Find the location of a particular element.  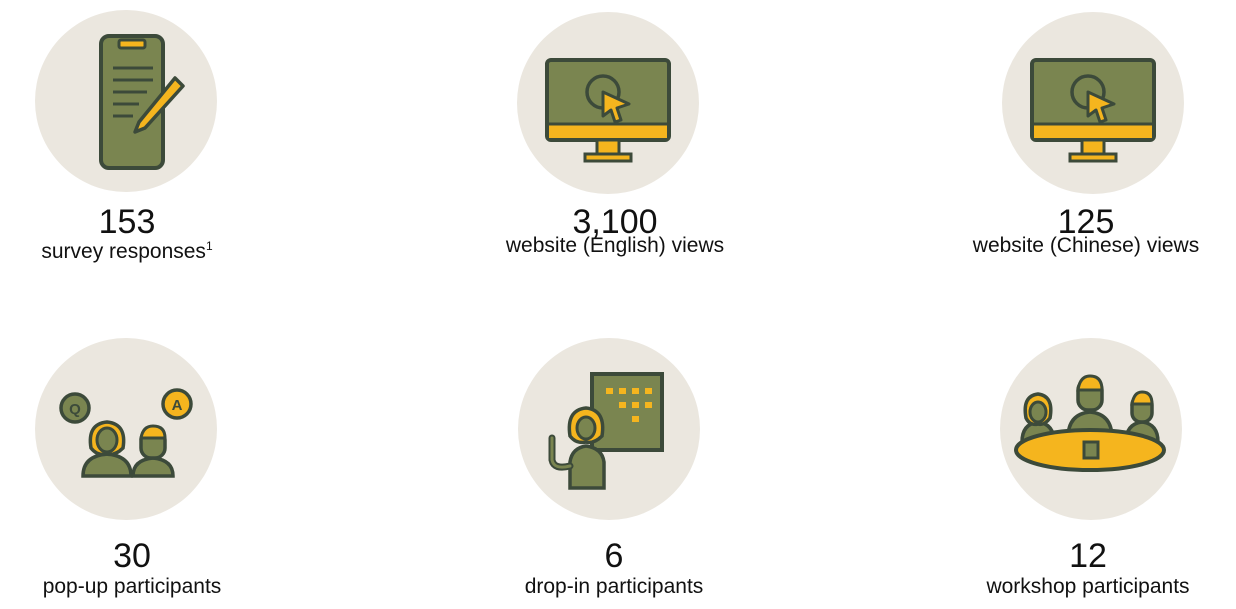

stat-label: survey responses1 is located at coordinates (138, 249).